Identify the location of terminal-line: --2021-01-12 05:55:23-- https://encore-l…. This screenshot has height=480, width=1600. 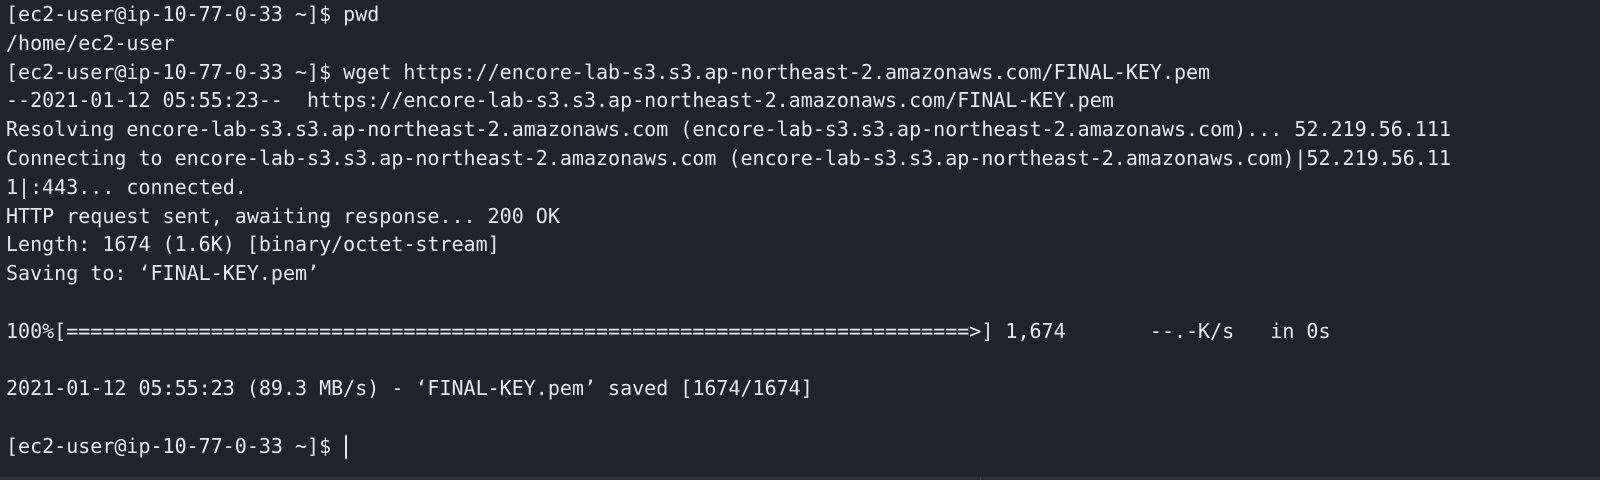
(560, 100).